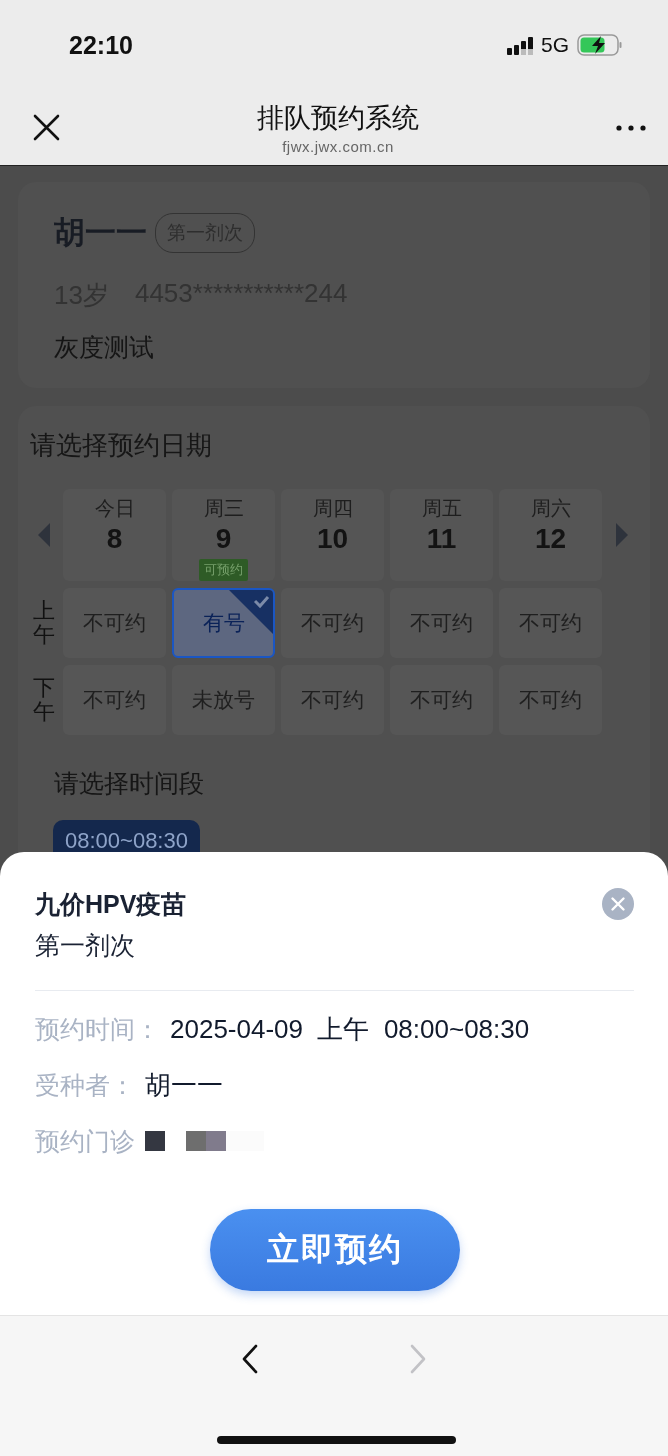 The image size is (668, 1456). What do you see at coordinates (223, 570) in the screenshot?
I see `available-badge: 可预约` at bounding box center [223, 570].